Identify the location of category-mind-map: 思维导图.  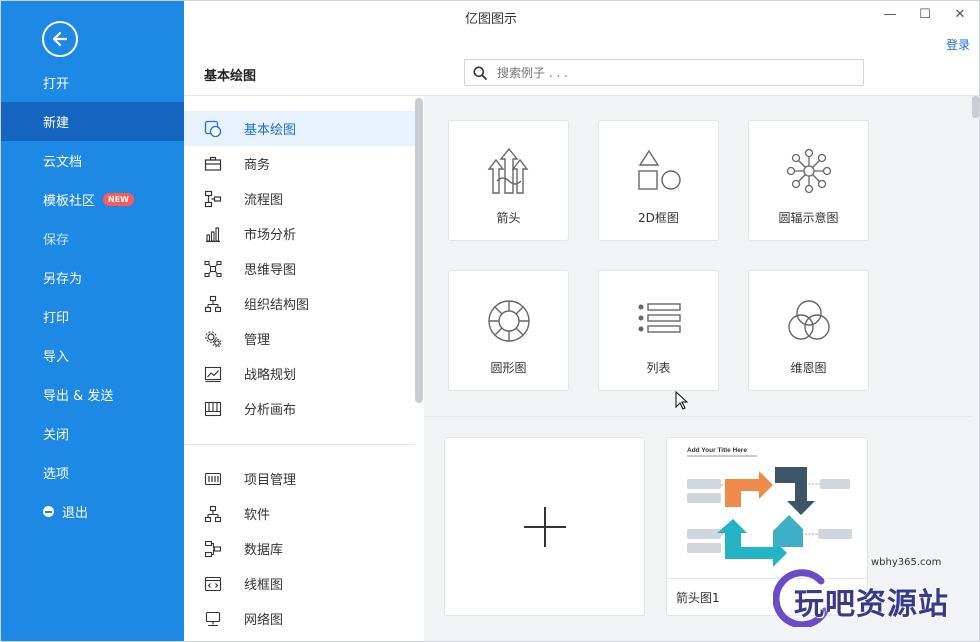
(299, 268).